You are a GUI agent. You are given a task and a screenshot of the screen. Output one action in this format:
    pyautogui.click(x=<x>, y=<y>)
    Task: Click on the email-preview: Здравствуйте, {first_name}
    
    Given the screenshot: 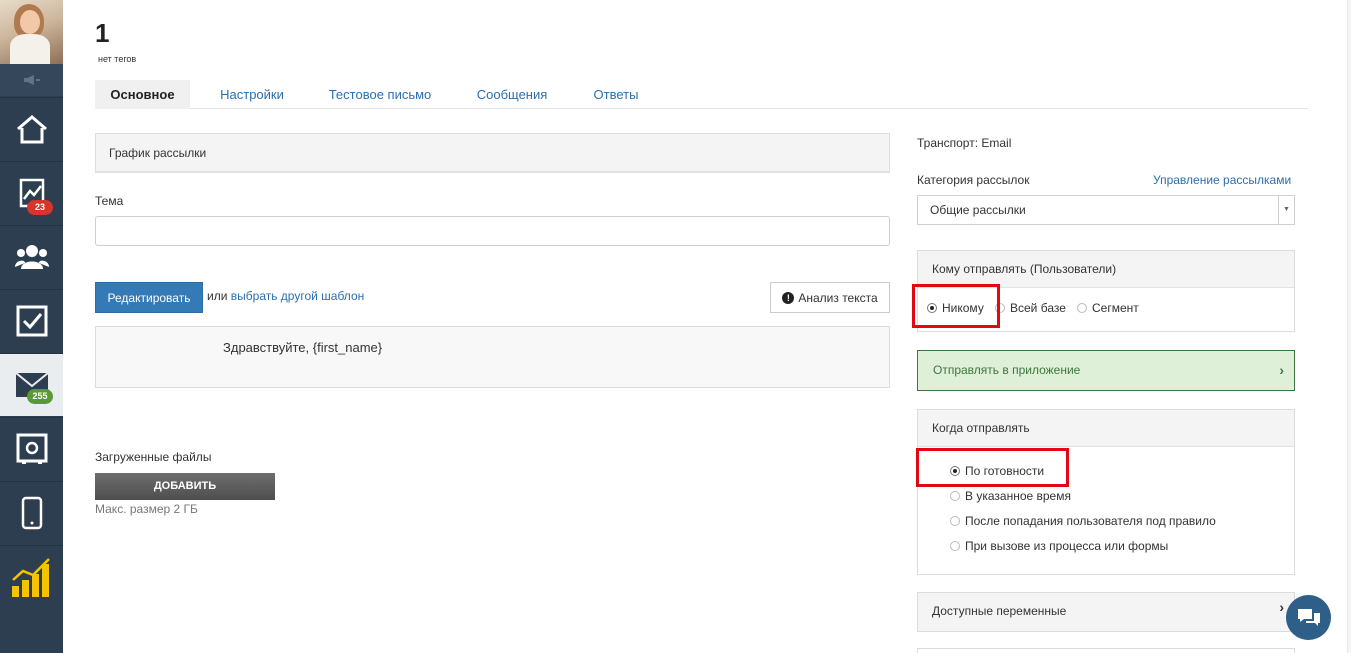 What is the action you would take?
    pyautogui.click(x=492, y=357)
    